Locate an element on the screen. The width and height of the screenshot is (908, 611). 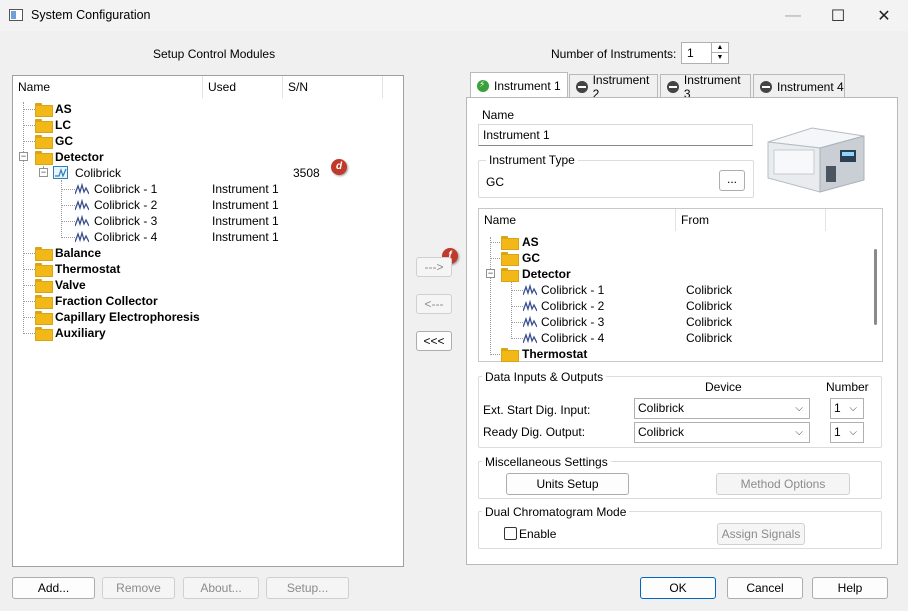
remove-button: Remove is located at coordinates (138, 588).